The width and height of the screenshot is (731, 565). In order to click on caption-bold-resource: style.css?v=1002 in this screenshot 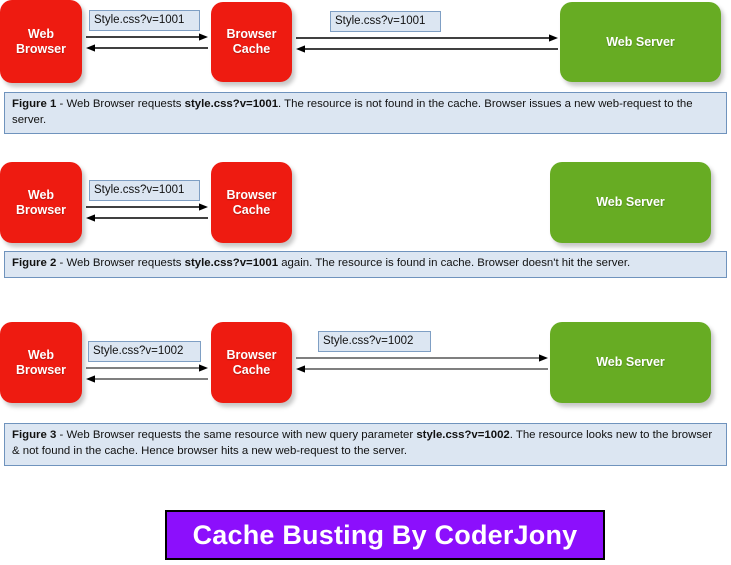, I will do `click(463, 435)`.